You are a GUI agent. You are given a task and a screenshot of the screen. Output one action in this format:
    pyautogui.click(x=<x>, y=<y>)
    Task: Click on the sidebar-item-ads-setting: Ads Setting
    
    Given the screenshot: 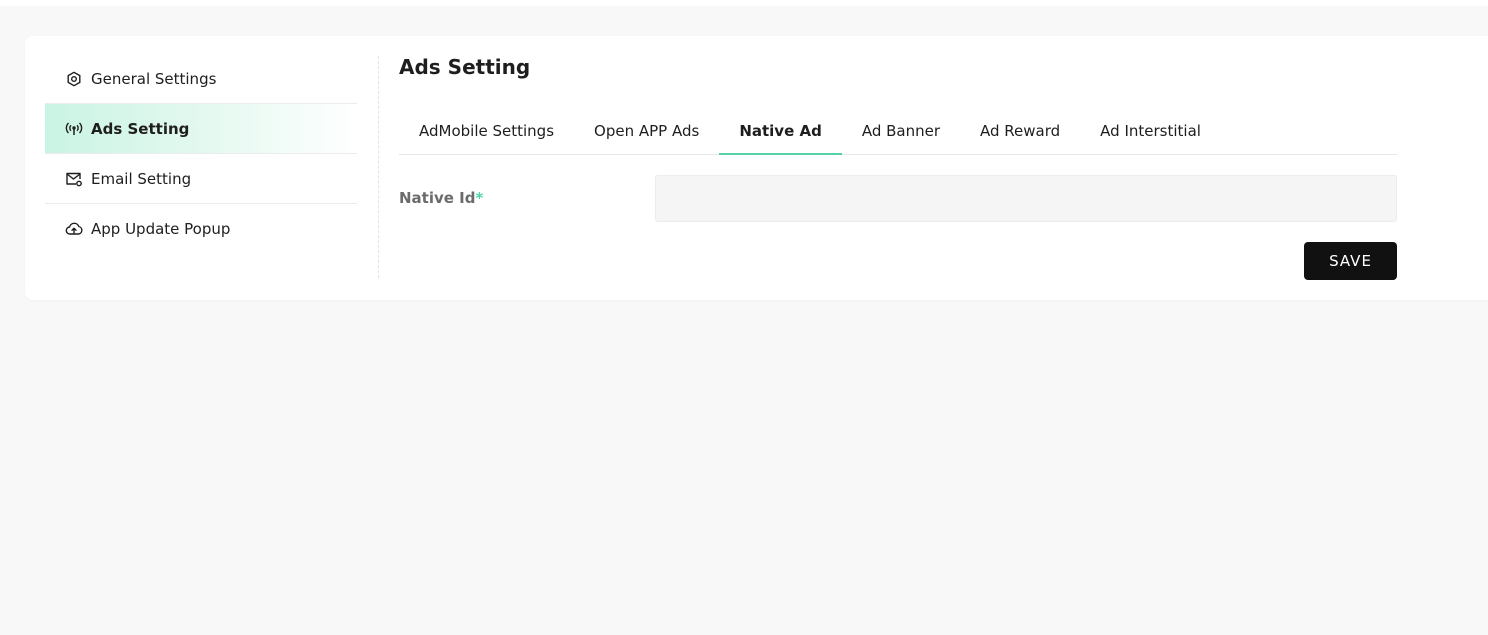 What is the action you would take?
    pyautogui.click(x=201, y=129)
    